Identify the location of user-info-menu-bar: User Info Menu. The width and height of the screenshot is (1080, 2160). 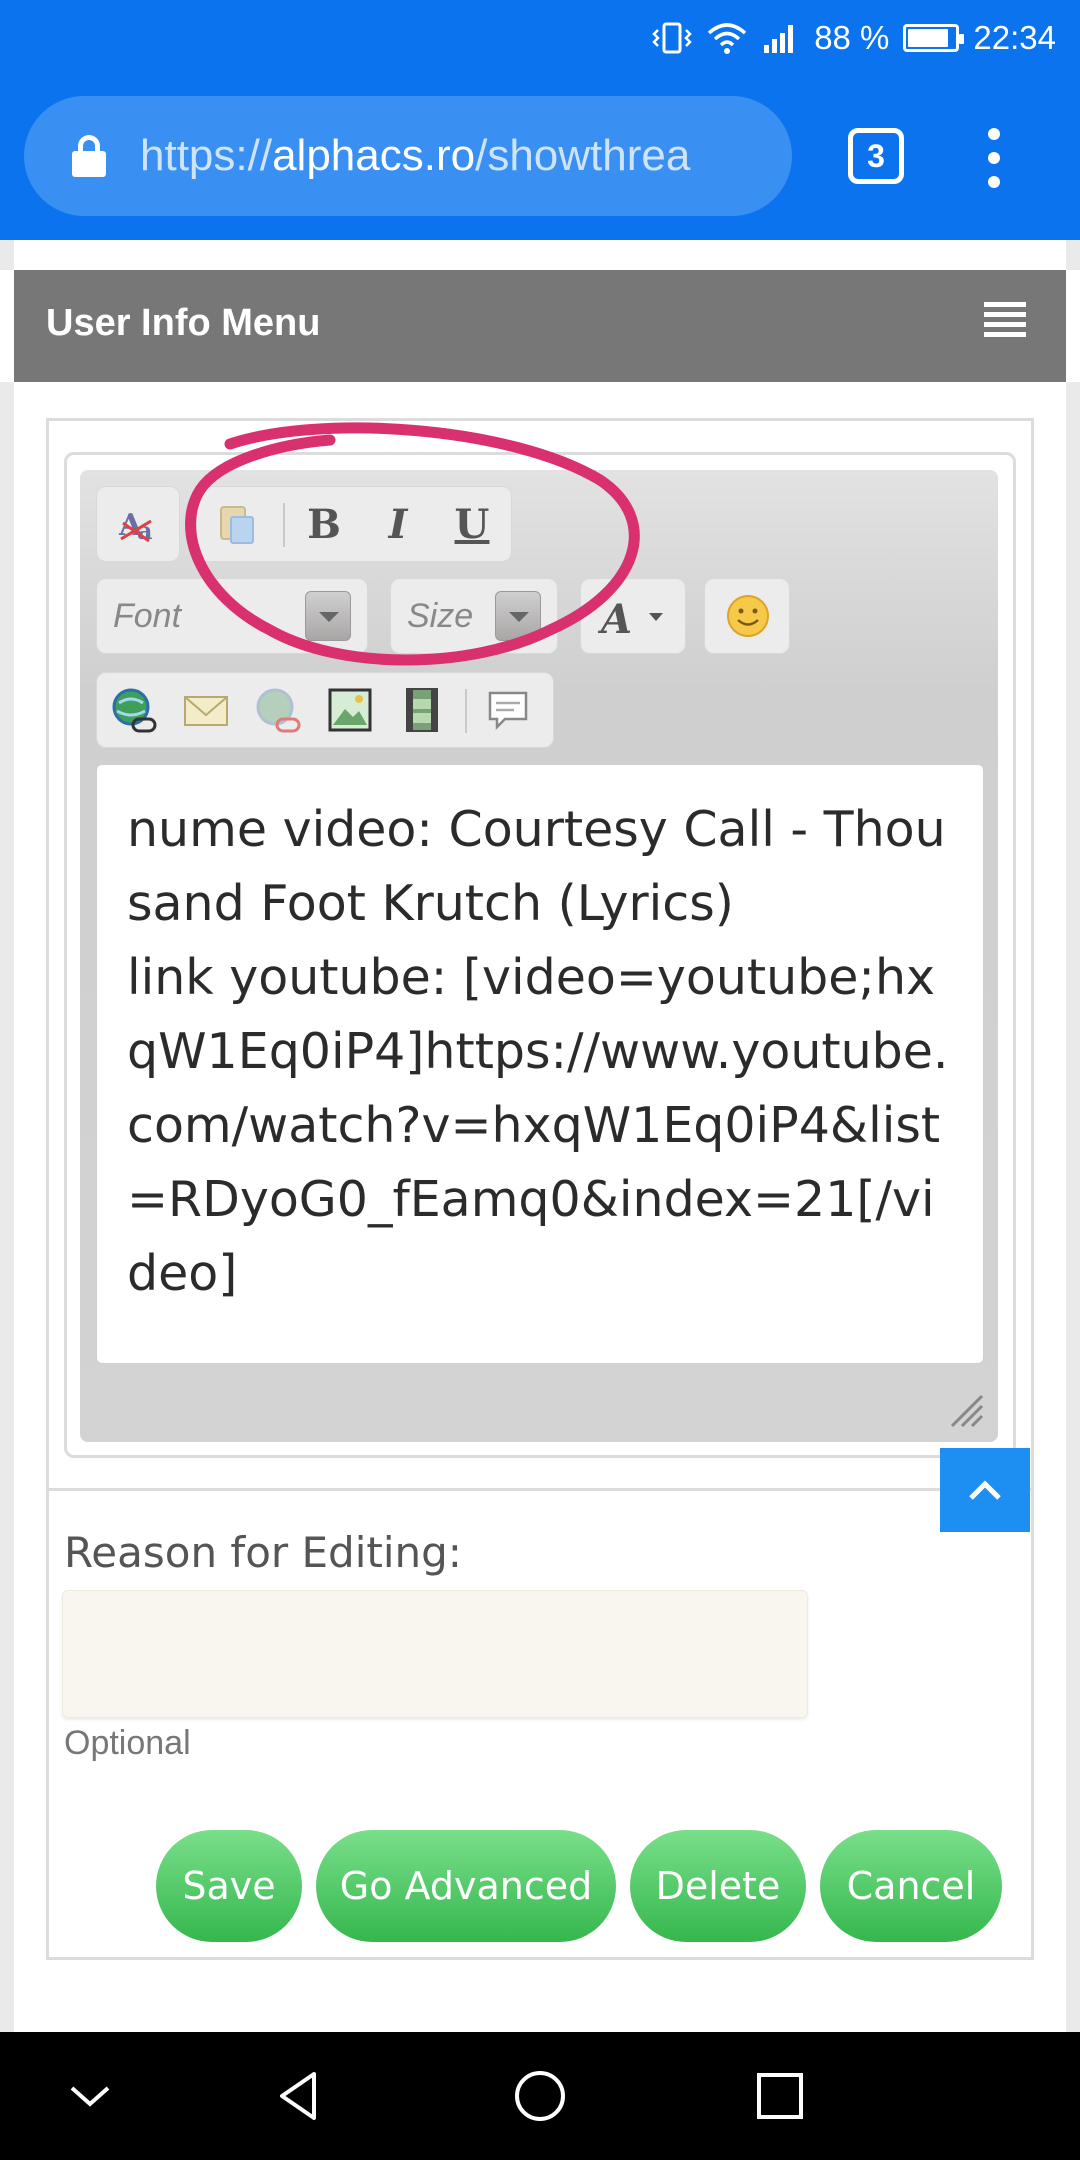
(540, 326).